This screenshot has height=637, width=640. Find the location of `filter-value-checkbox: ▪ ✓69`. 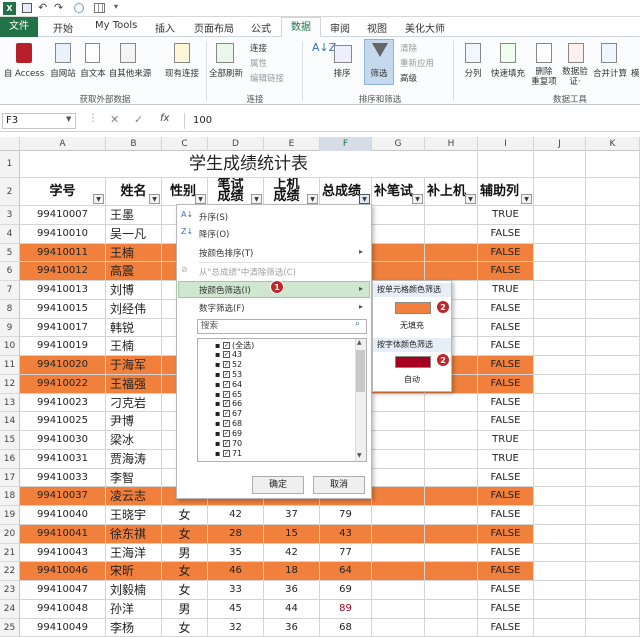

filter-value-checkbox: ▪ ✓69 is located at coordinates (228, 433).